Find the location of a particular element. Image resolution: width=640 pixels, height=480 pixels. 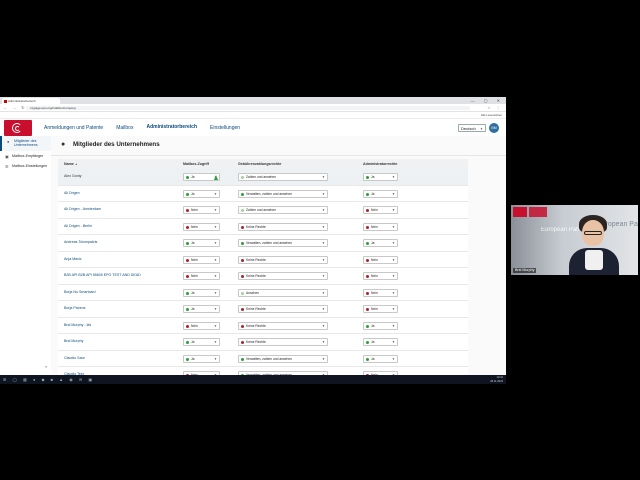

member-name: Anja Mavic is located at coordinates (73, 260).